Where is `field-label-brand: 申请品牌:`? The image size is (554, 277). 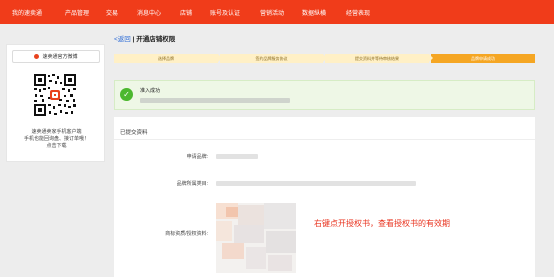
field-label-brand: 申请品牌: is located at coordinates (197, 157).